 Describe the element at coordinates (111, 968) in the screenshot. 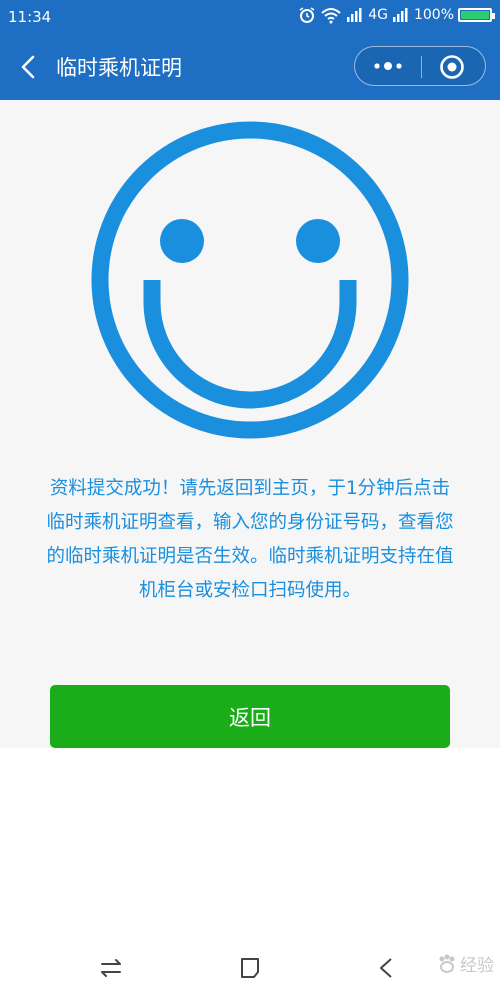

I see `switch-icon` at that location.